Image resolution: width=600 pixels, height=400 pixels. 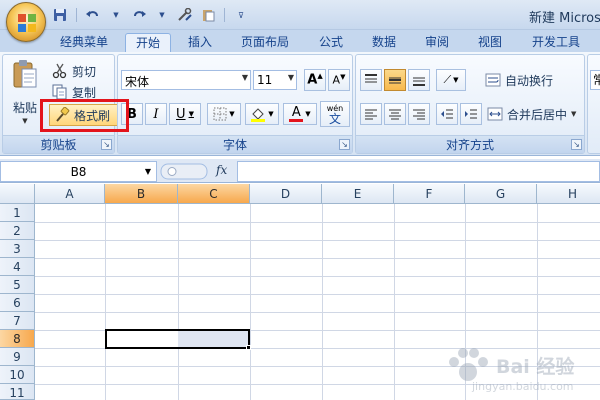 What do you see at coordinates (162, 15) in the screenshot?
I see `redo-dropdown-icon: ▼` at bounding box center [162, 15].